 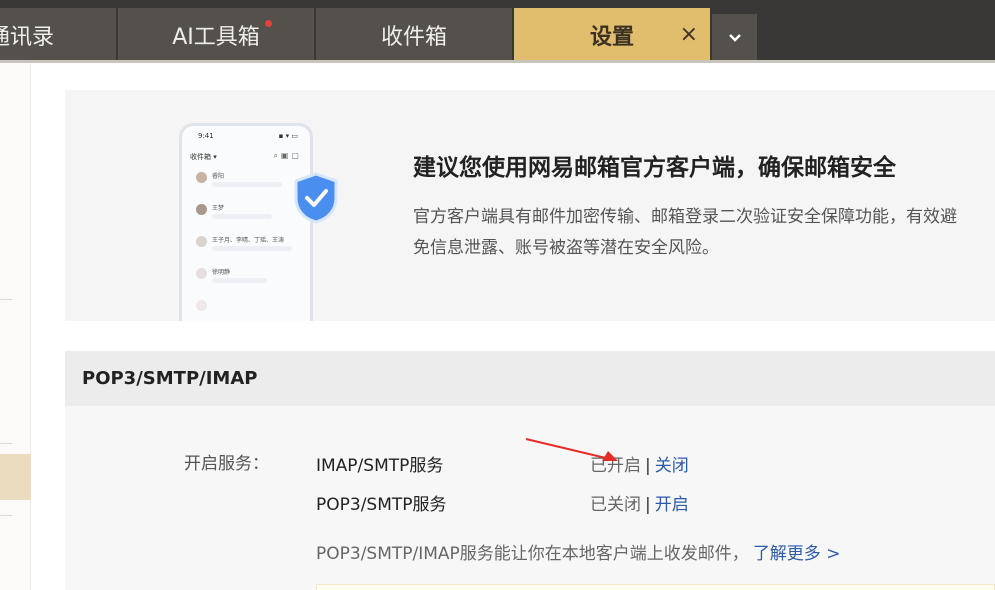 What do you see at coordinates (380, 466) in the screenshot?
I see `imap-service-name: IMAP/SMTP服务` at bounding box center [380, 466].